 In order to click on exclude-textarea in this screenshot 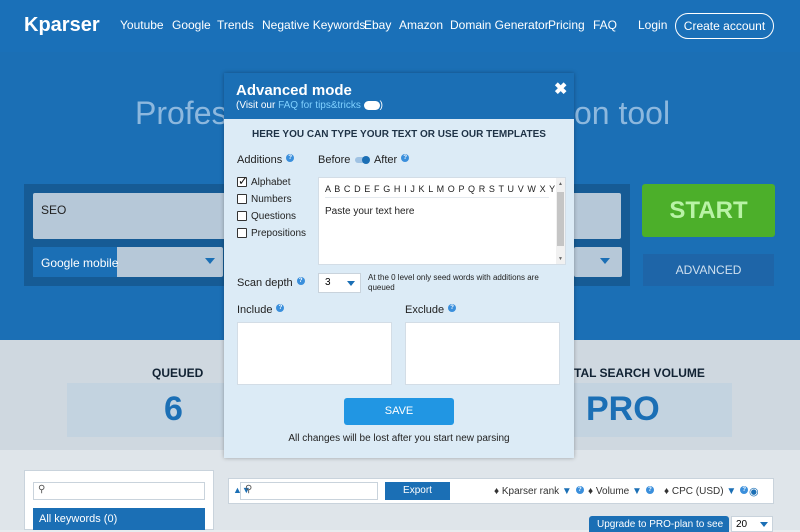, I will do `click(482, 353)`.